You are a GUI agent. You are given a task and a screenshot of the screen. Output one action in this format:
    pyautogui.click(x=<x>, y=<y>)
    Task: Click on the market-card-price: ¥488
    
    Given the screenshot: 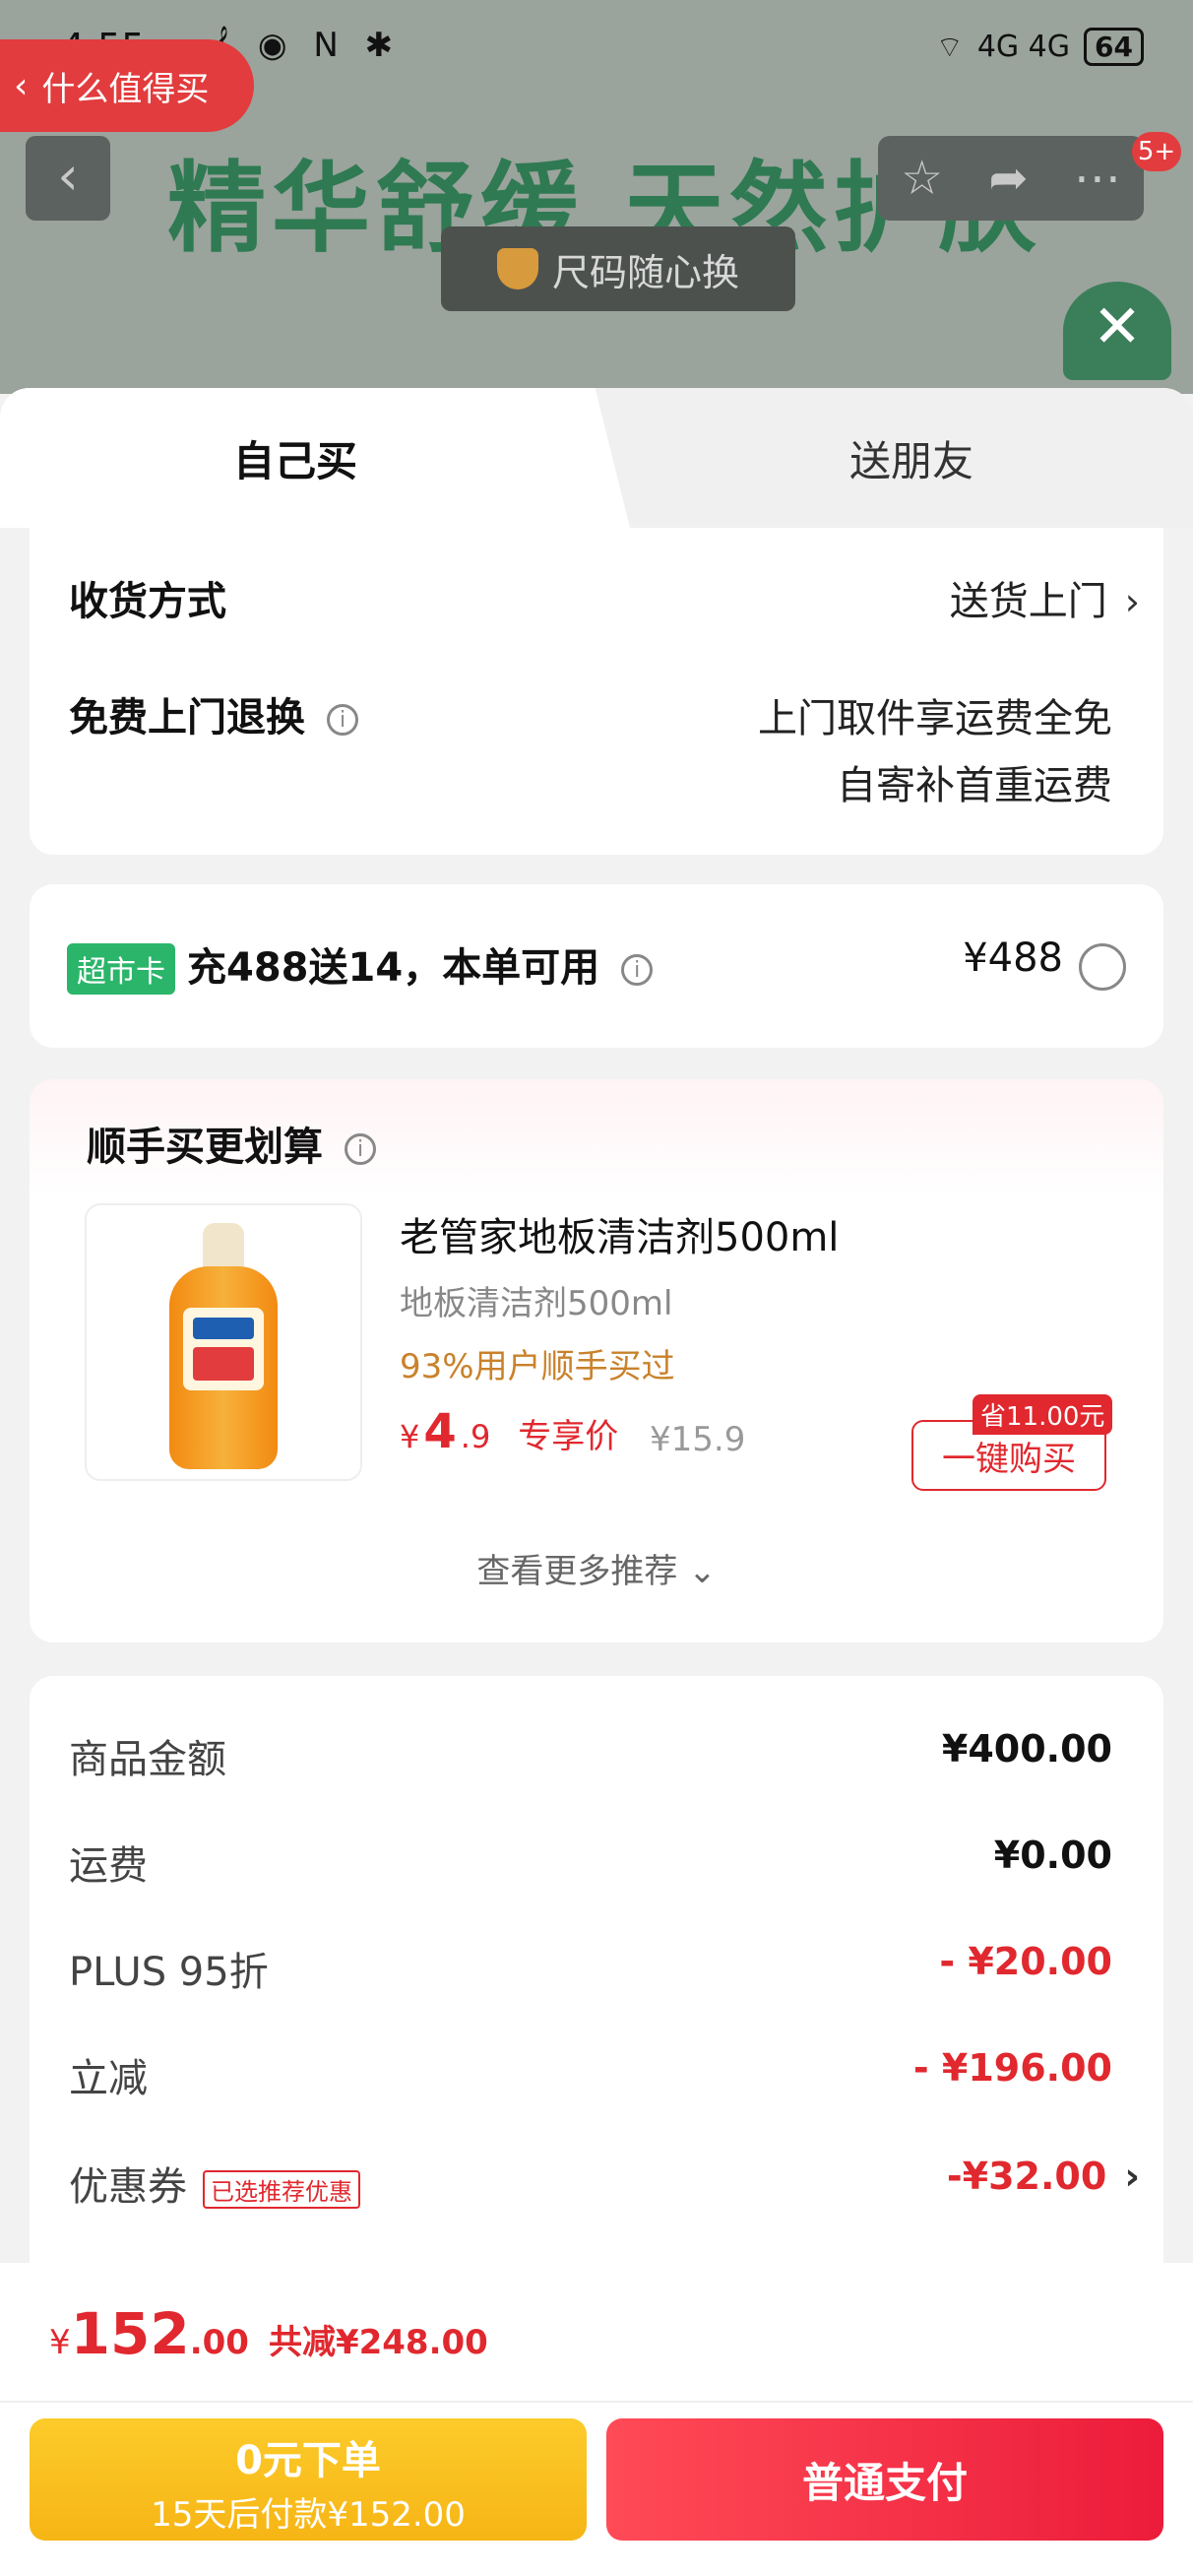 What is the action you would take?
    pyautogui.click(x=1013, y=958)
    